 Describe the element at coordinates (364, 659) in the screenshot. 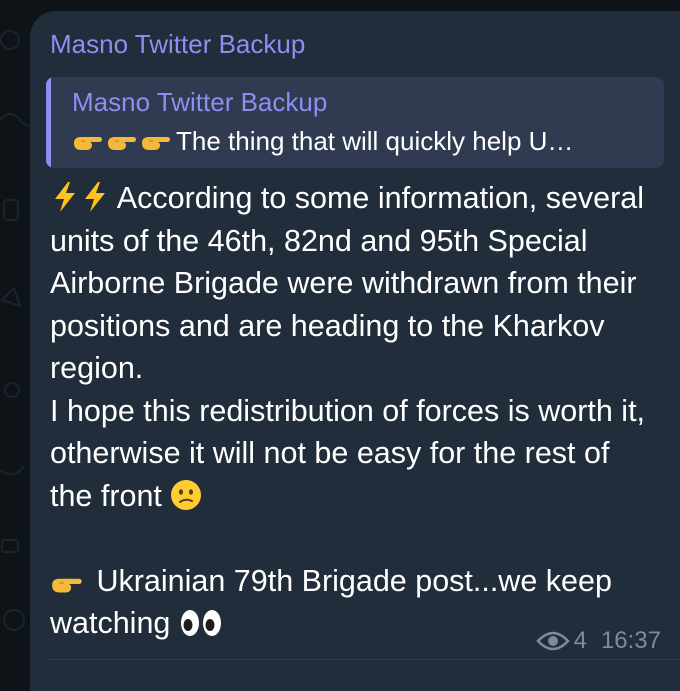

I see `divider` at that location.